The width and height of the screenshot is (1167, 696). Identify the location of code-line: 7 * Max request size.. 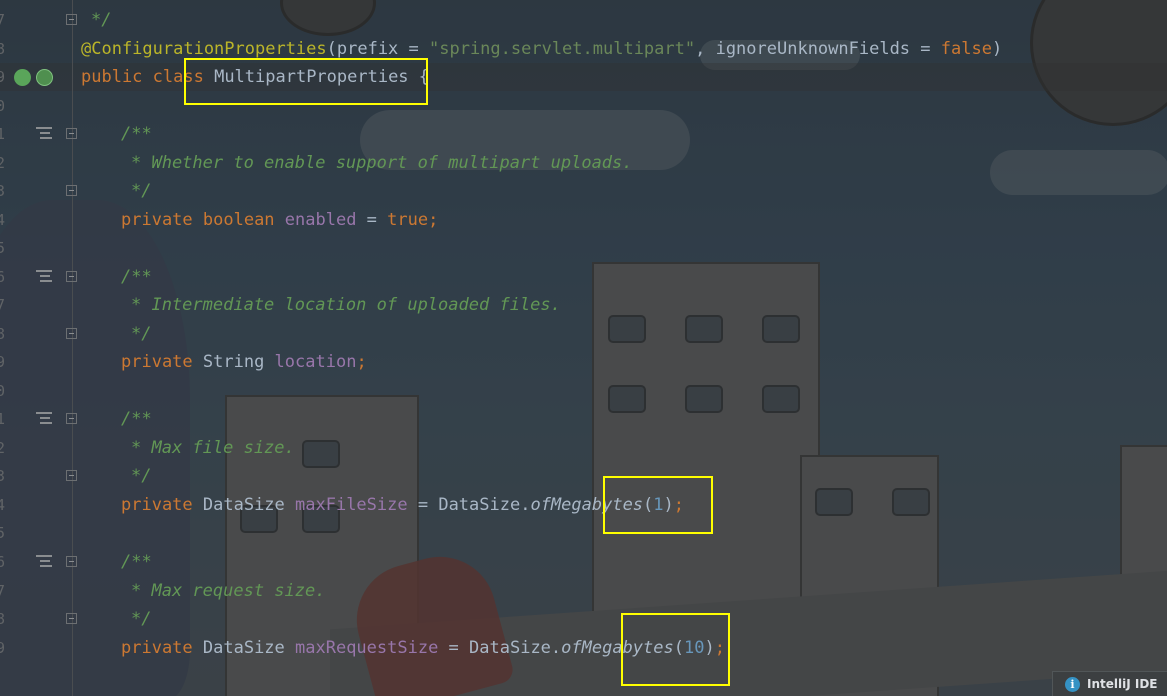
(583, 591).